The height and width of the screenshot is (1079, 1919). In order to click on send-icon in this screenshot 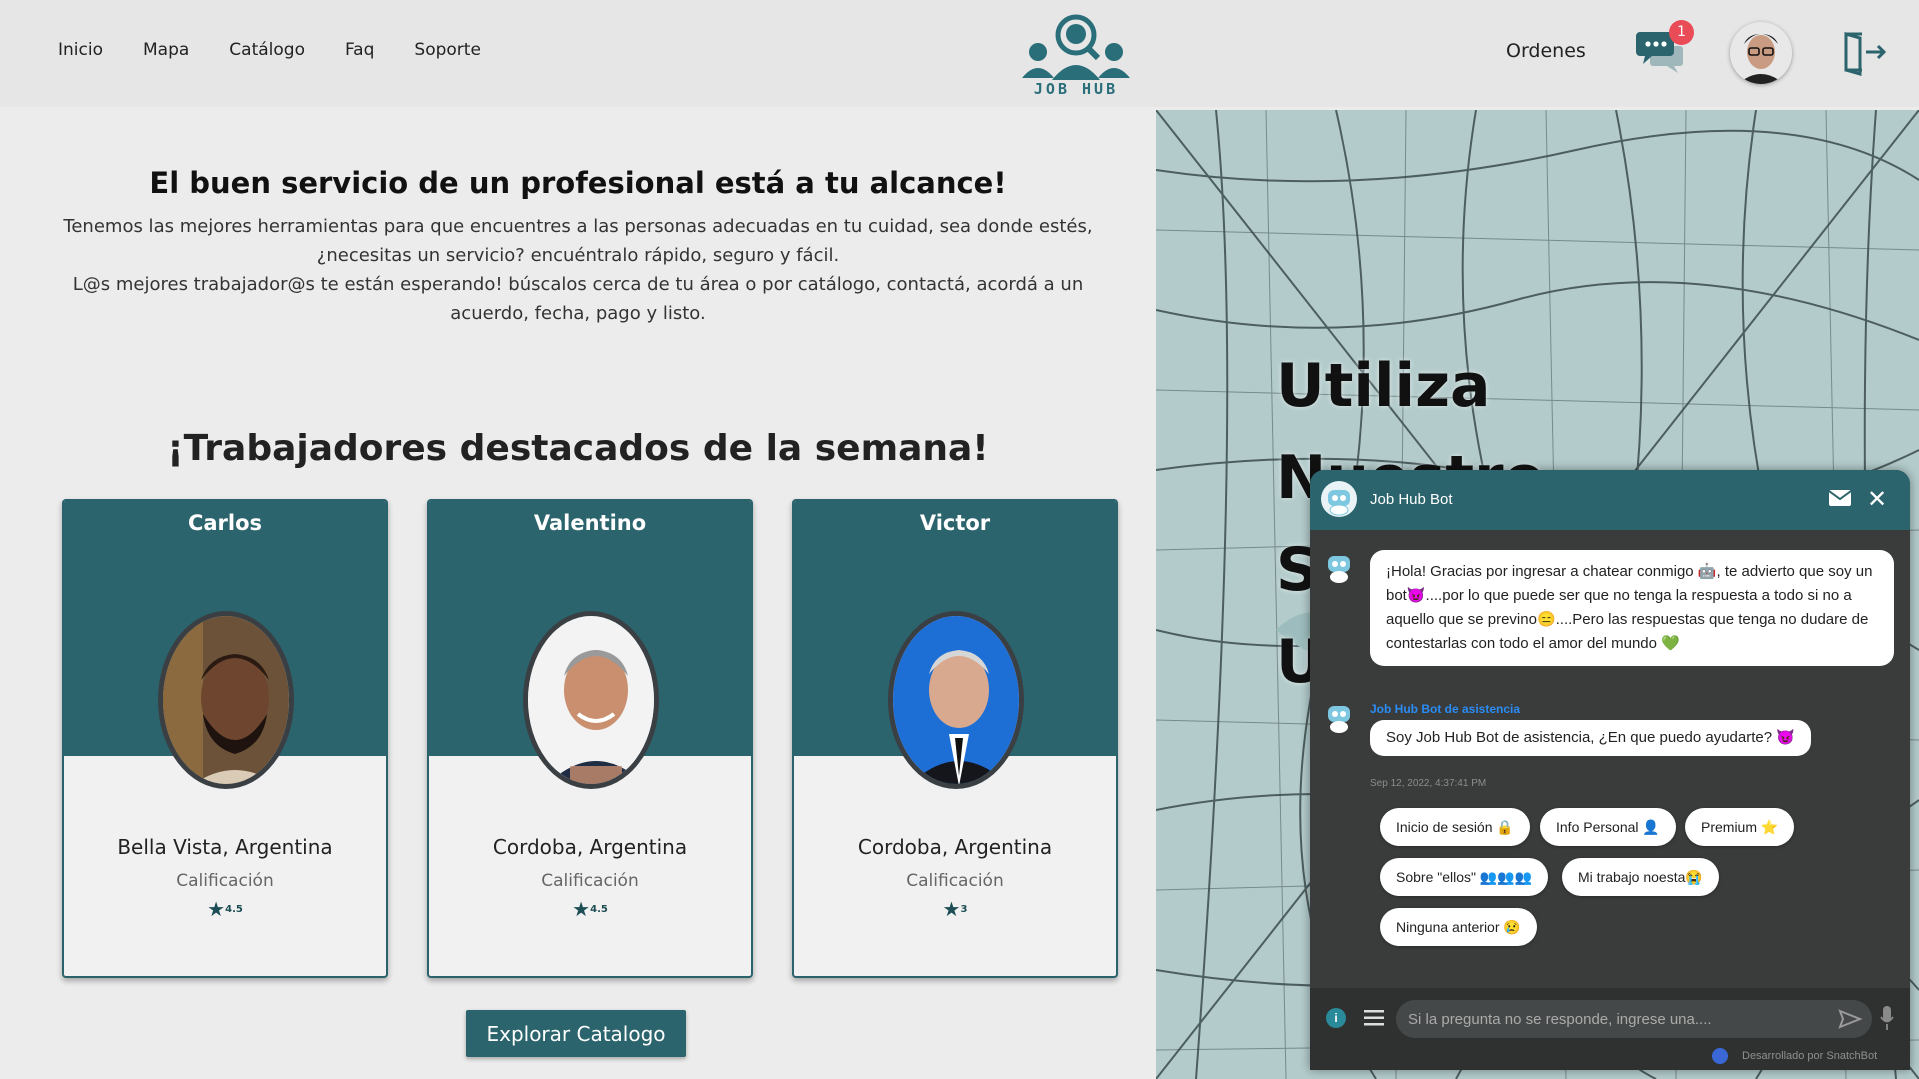, I will do `click(1850, 1019)`.